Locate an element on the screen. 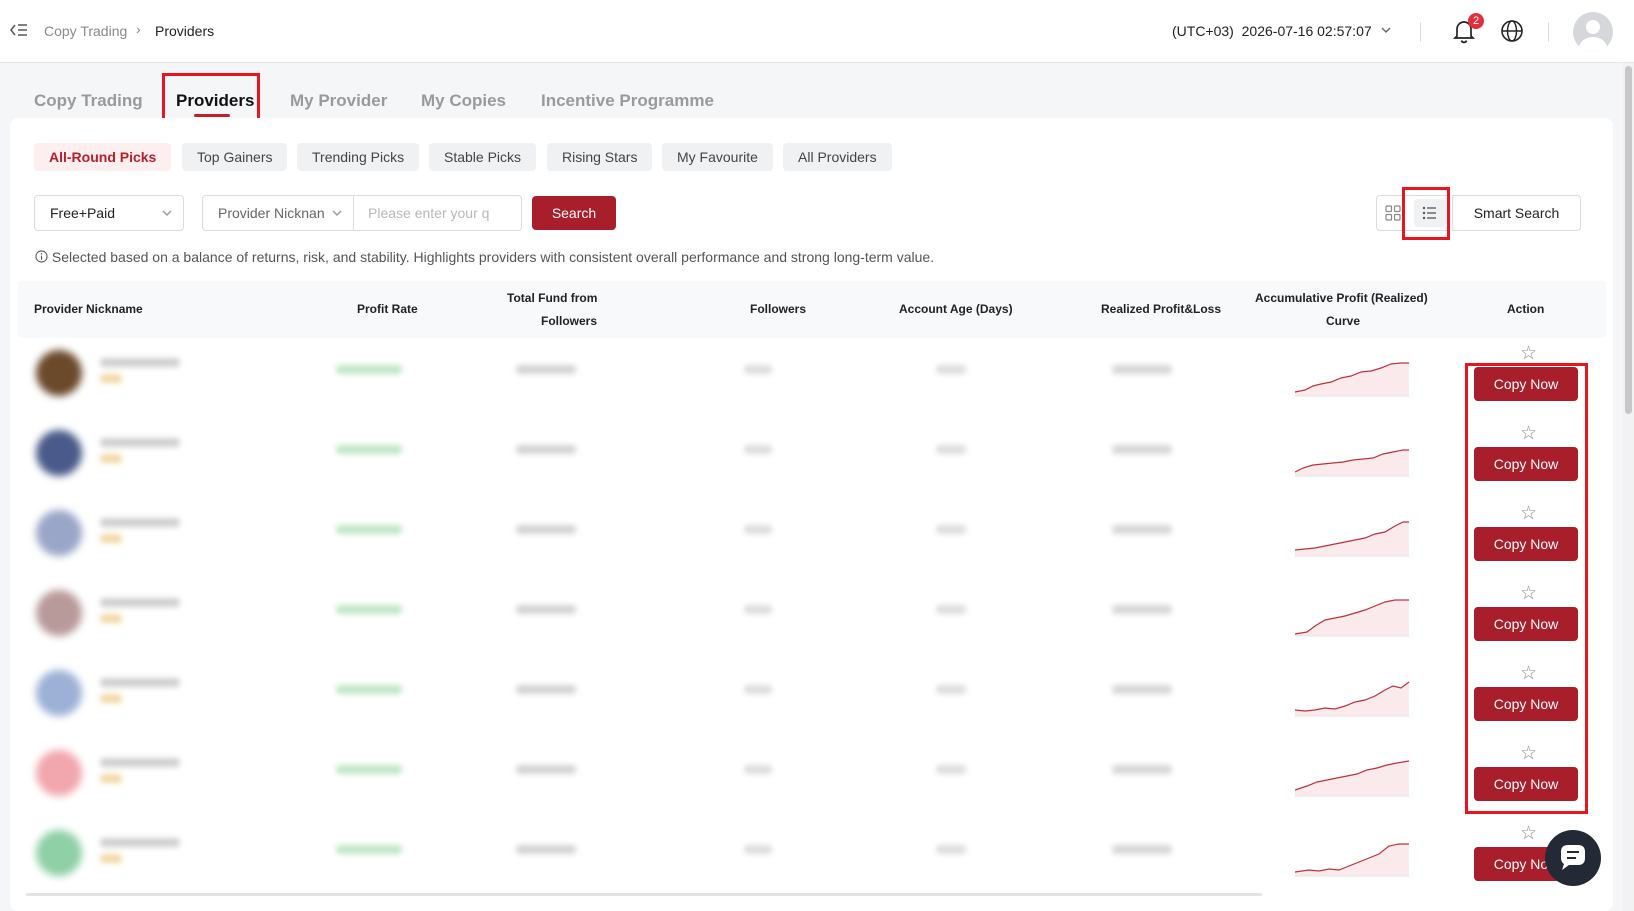  search-button: Search is located at coordinates (574, 213).